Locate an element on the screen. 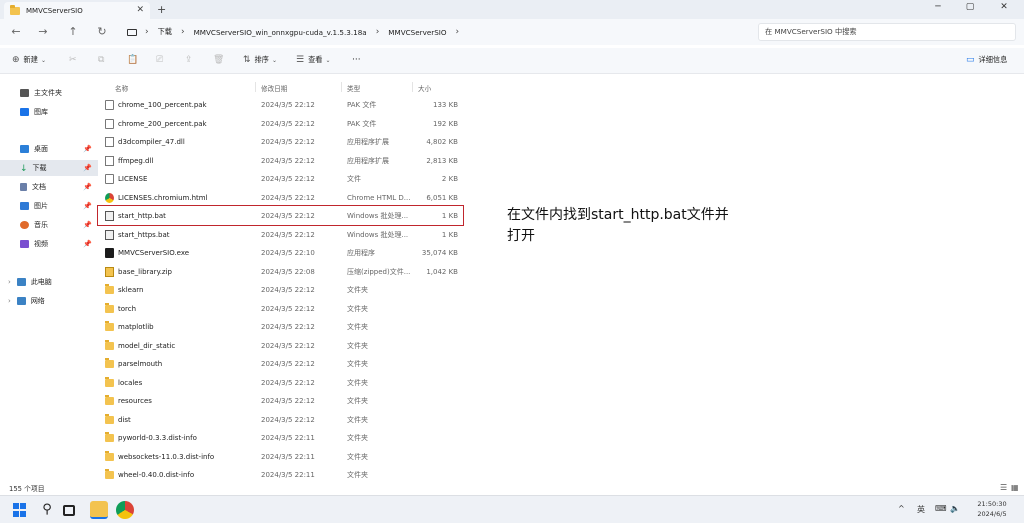 Image resolution: width=1024 pixels, height=523 pixels. clock-date: 2024/6/5 is located at coordinates (992, 514).